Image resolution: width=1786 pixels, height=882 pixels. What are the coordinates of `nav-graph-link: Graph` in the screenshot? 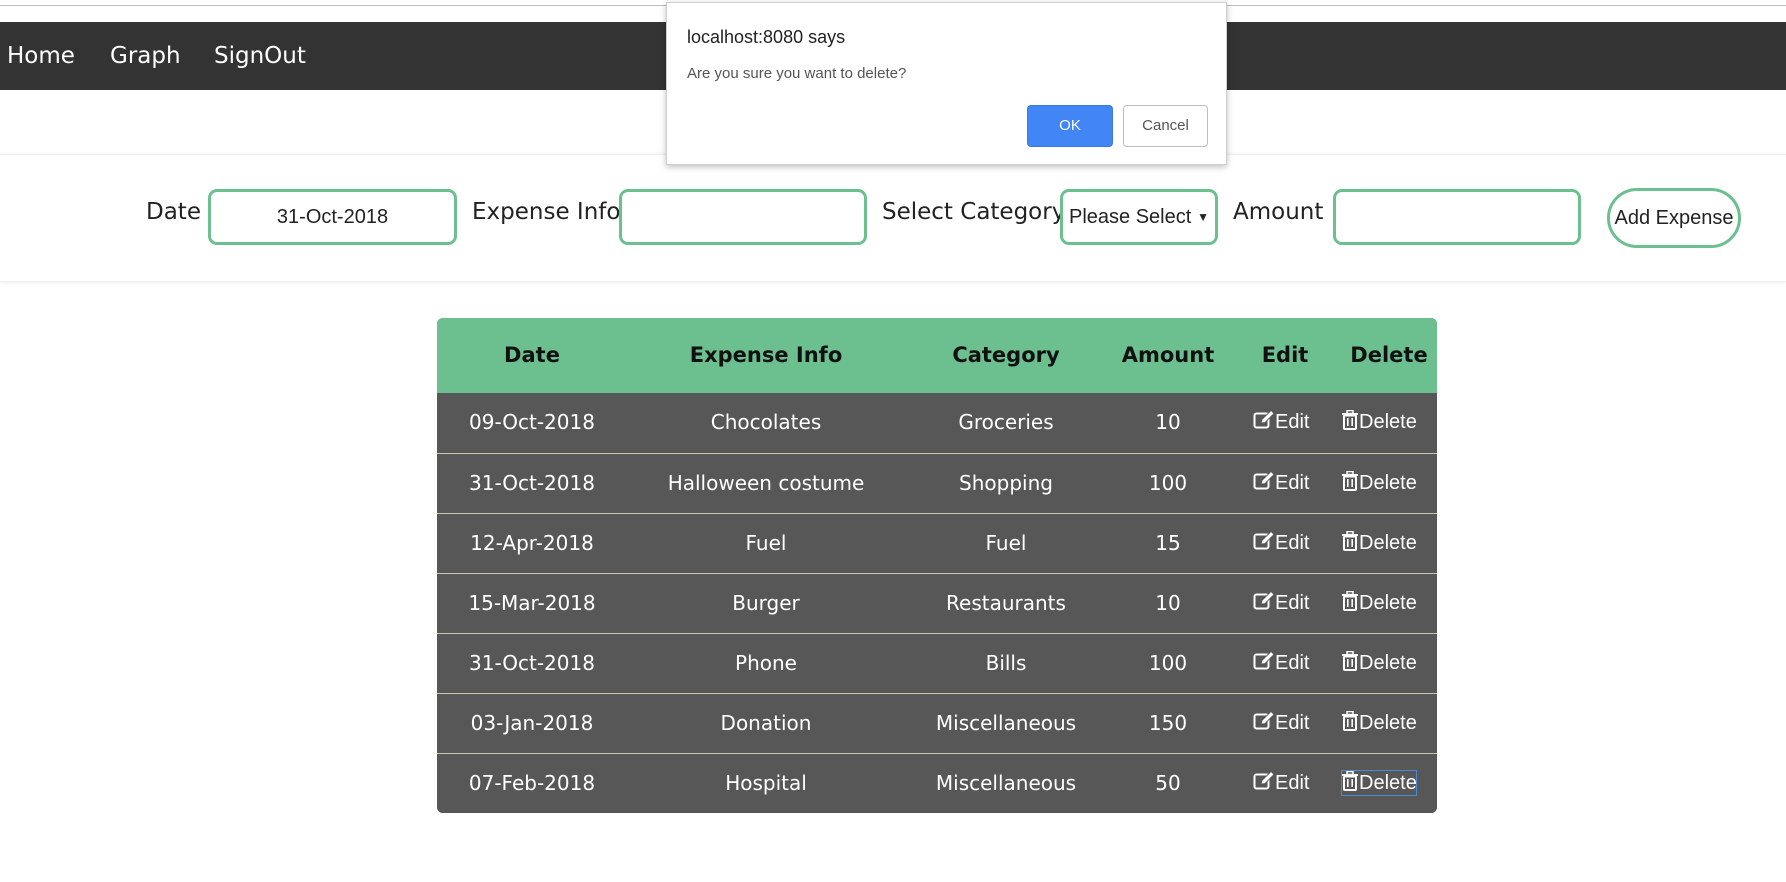 It's located at (145, 56).